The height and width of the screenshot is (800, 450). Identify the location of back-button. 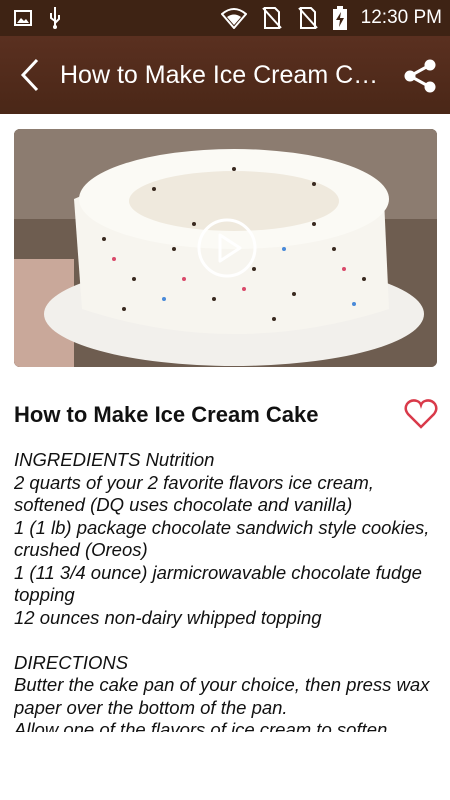
(30, 75).